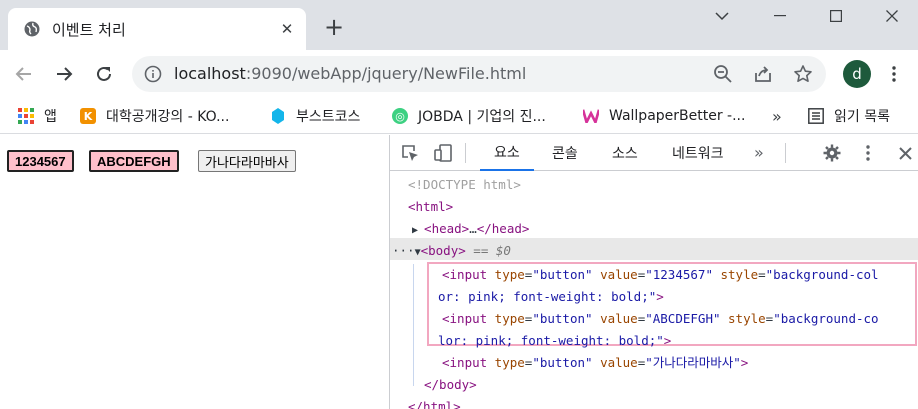  Describe the element at coordinates (443, 250) in the screenshot. I see `body-open: <body>` at that location.